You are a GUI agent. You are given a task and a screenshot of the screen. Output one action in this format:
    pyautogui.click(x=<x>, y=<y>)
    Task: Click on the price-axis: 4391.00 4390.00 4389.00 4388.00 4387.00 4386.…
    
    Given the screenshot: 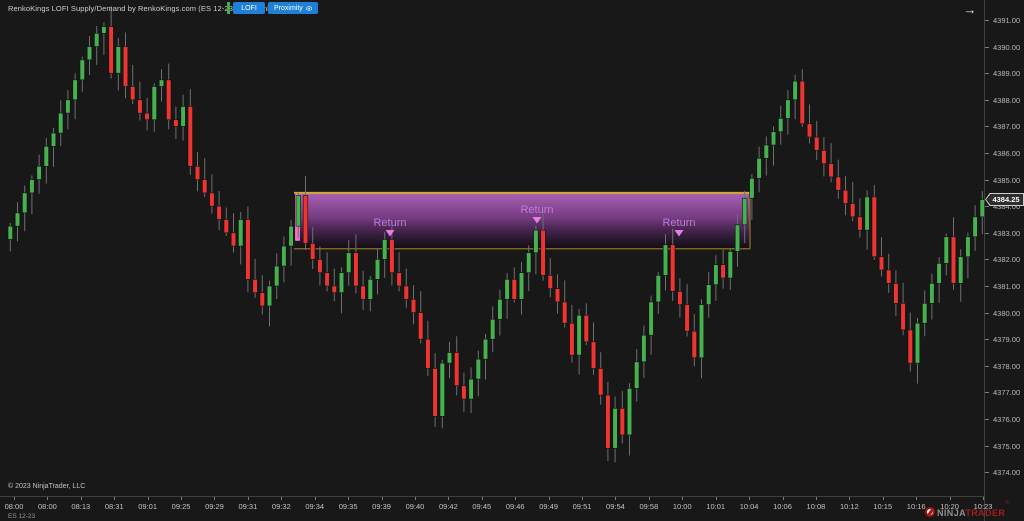 What is the action you would take?
    pyautogui.click(x=1004, y=260)
    